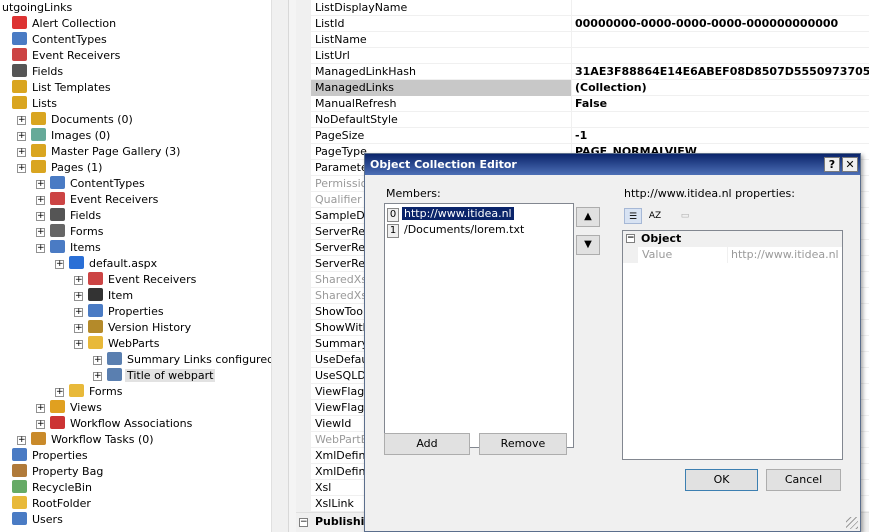 This screenshot has height=532, width=869. Describe the element at coordinates (95, 310) in the screenshot. I see `properties-icon` at that location.